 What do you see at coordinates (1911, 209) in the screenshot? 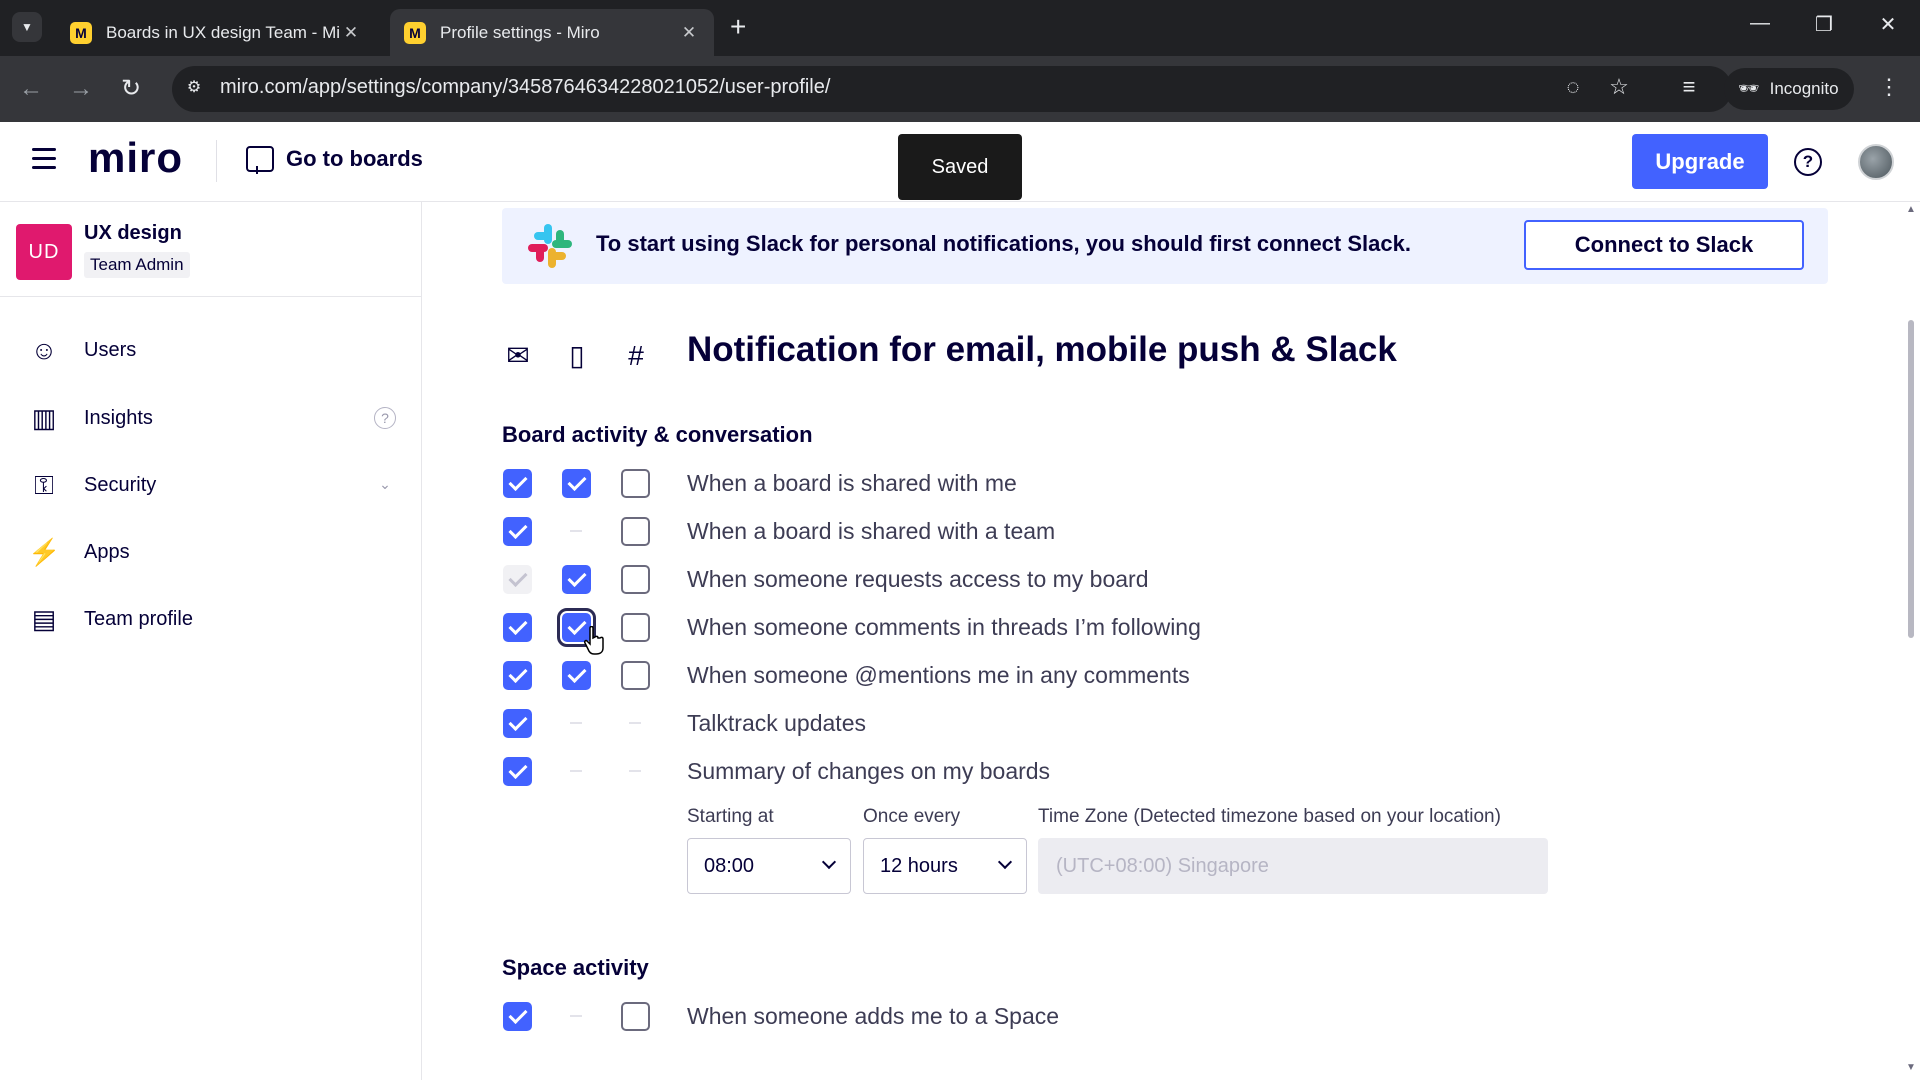
I see `scroll-up-icon: ▲` at bounding box center [1911, 209].